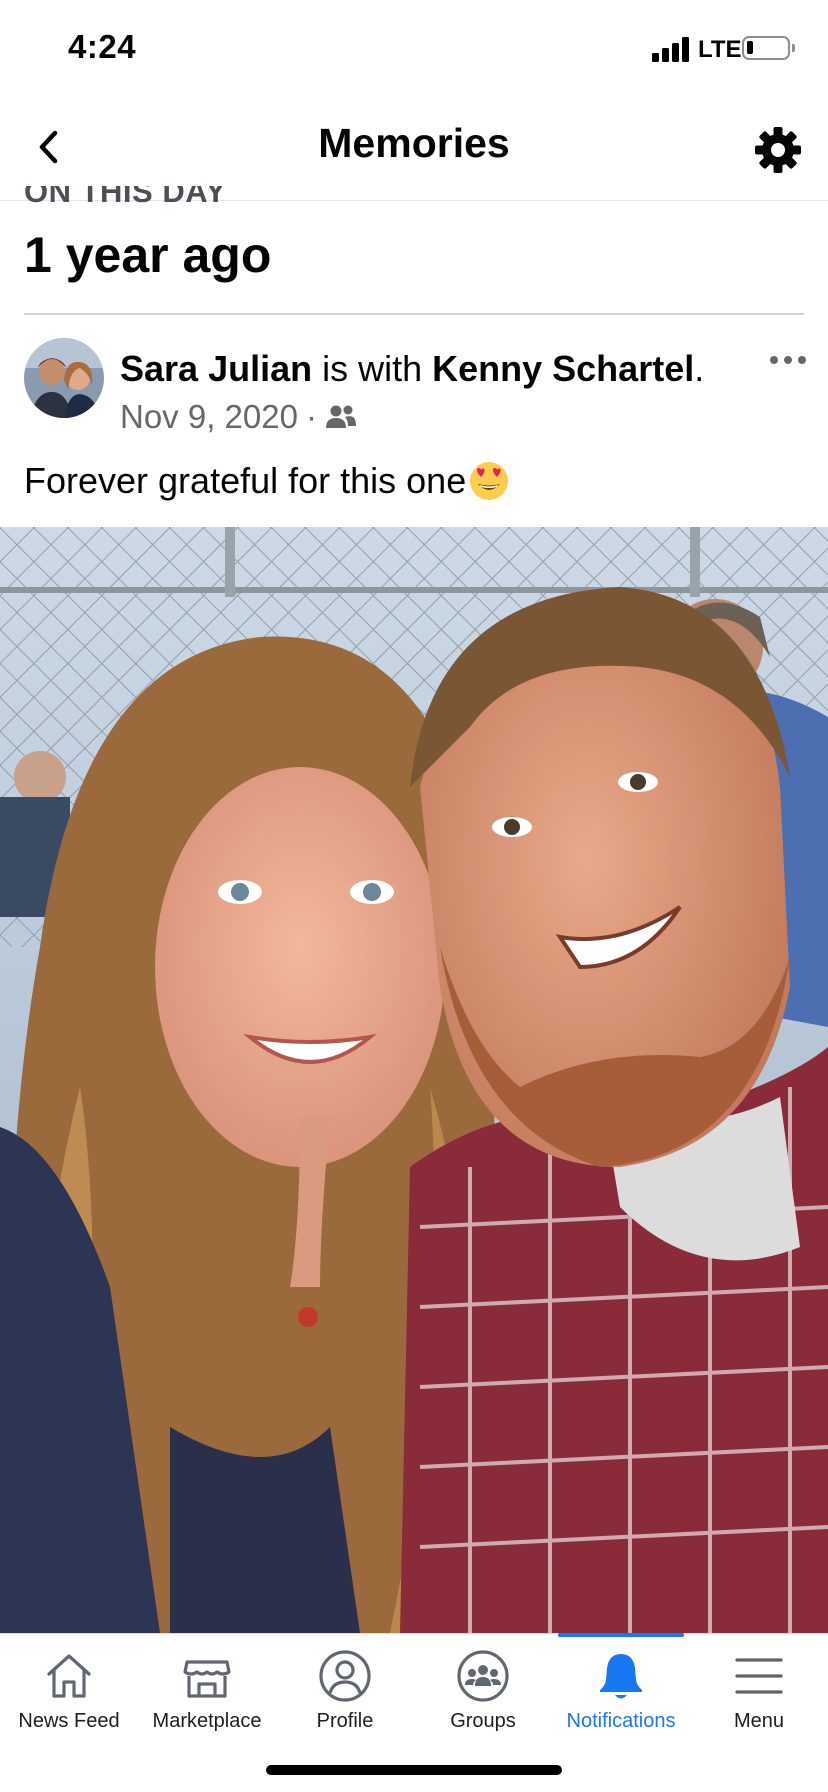 This screenshot has height=1792, width=828. Describe the element at coordinates (414, 143) in the screenshot. I see `page-title: Memories` at that location.